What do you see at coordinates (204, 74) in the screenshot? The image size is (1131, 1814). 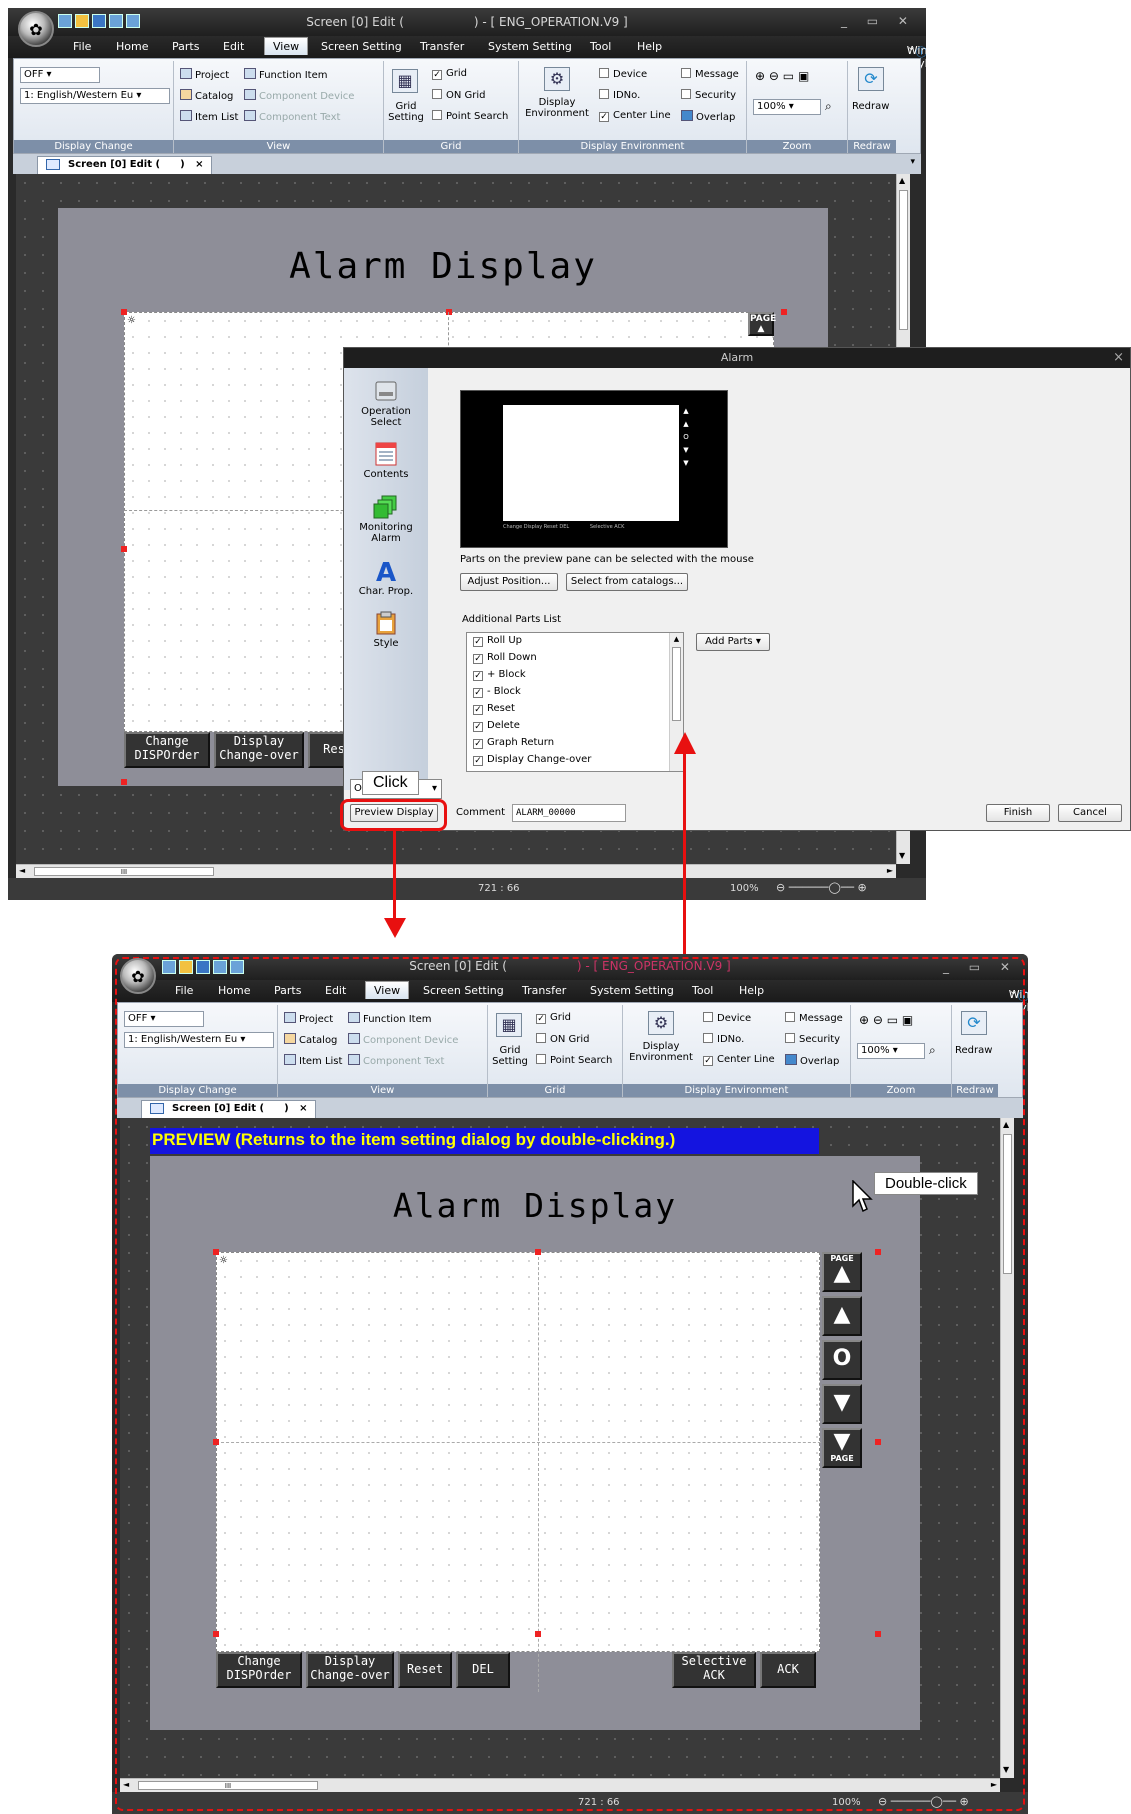 I see `project-toggle: Project` at bounding box center [204, 74].